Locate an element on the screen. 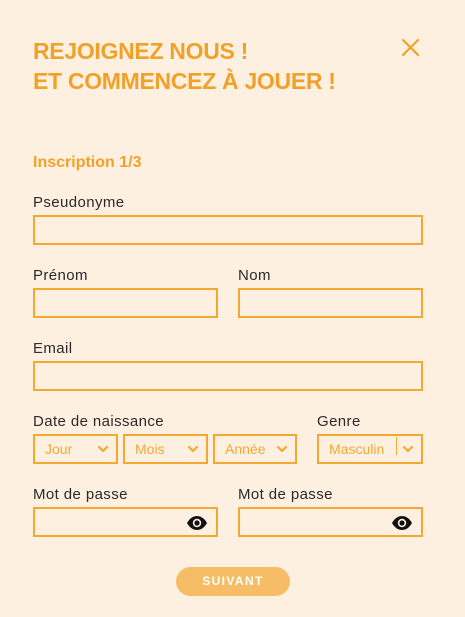 This screenshot has height=617, width=465. pseudonyme-label: Pseudonyme is located at coordinates (79, 202).